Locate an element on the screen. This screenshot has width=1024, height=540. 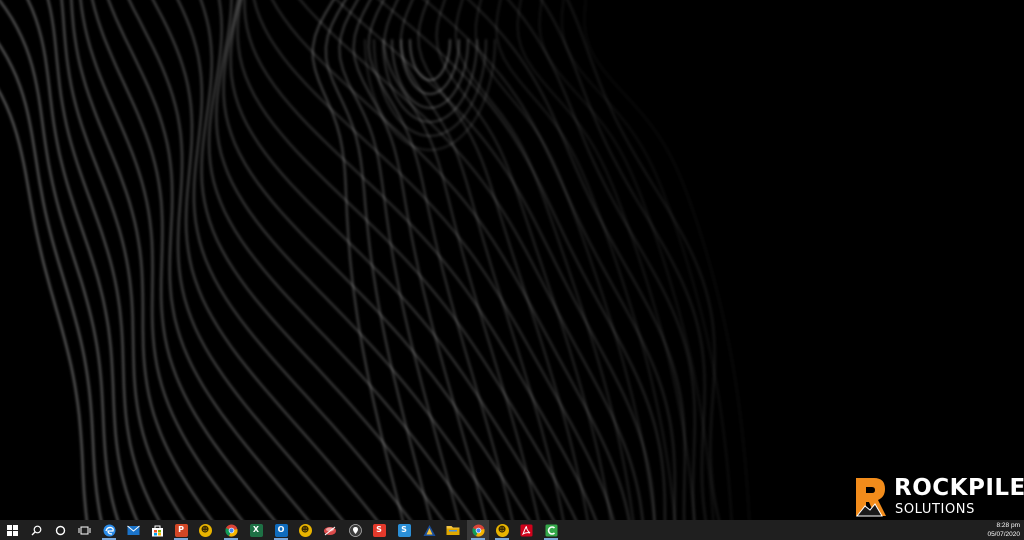
snip-tool-icon is located at coordinates (330, 530).